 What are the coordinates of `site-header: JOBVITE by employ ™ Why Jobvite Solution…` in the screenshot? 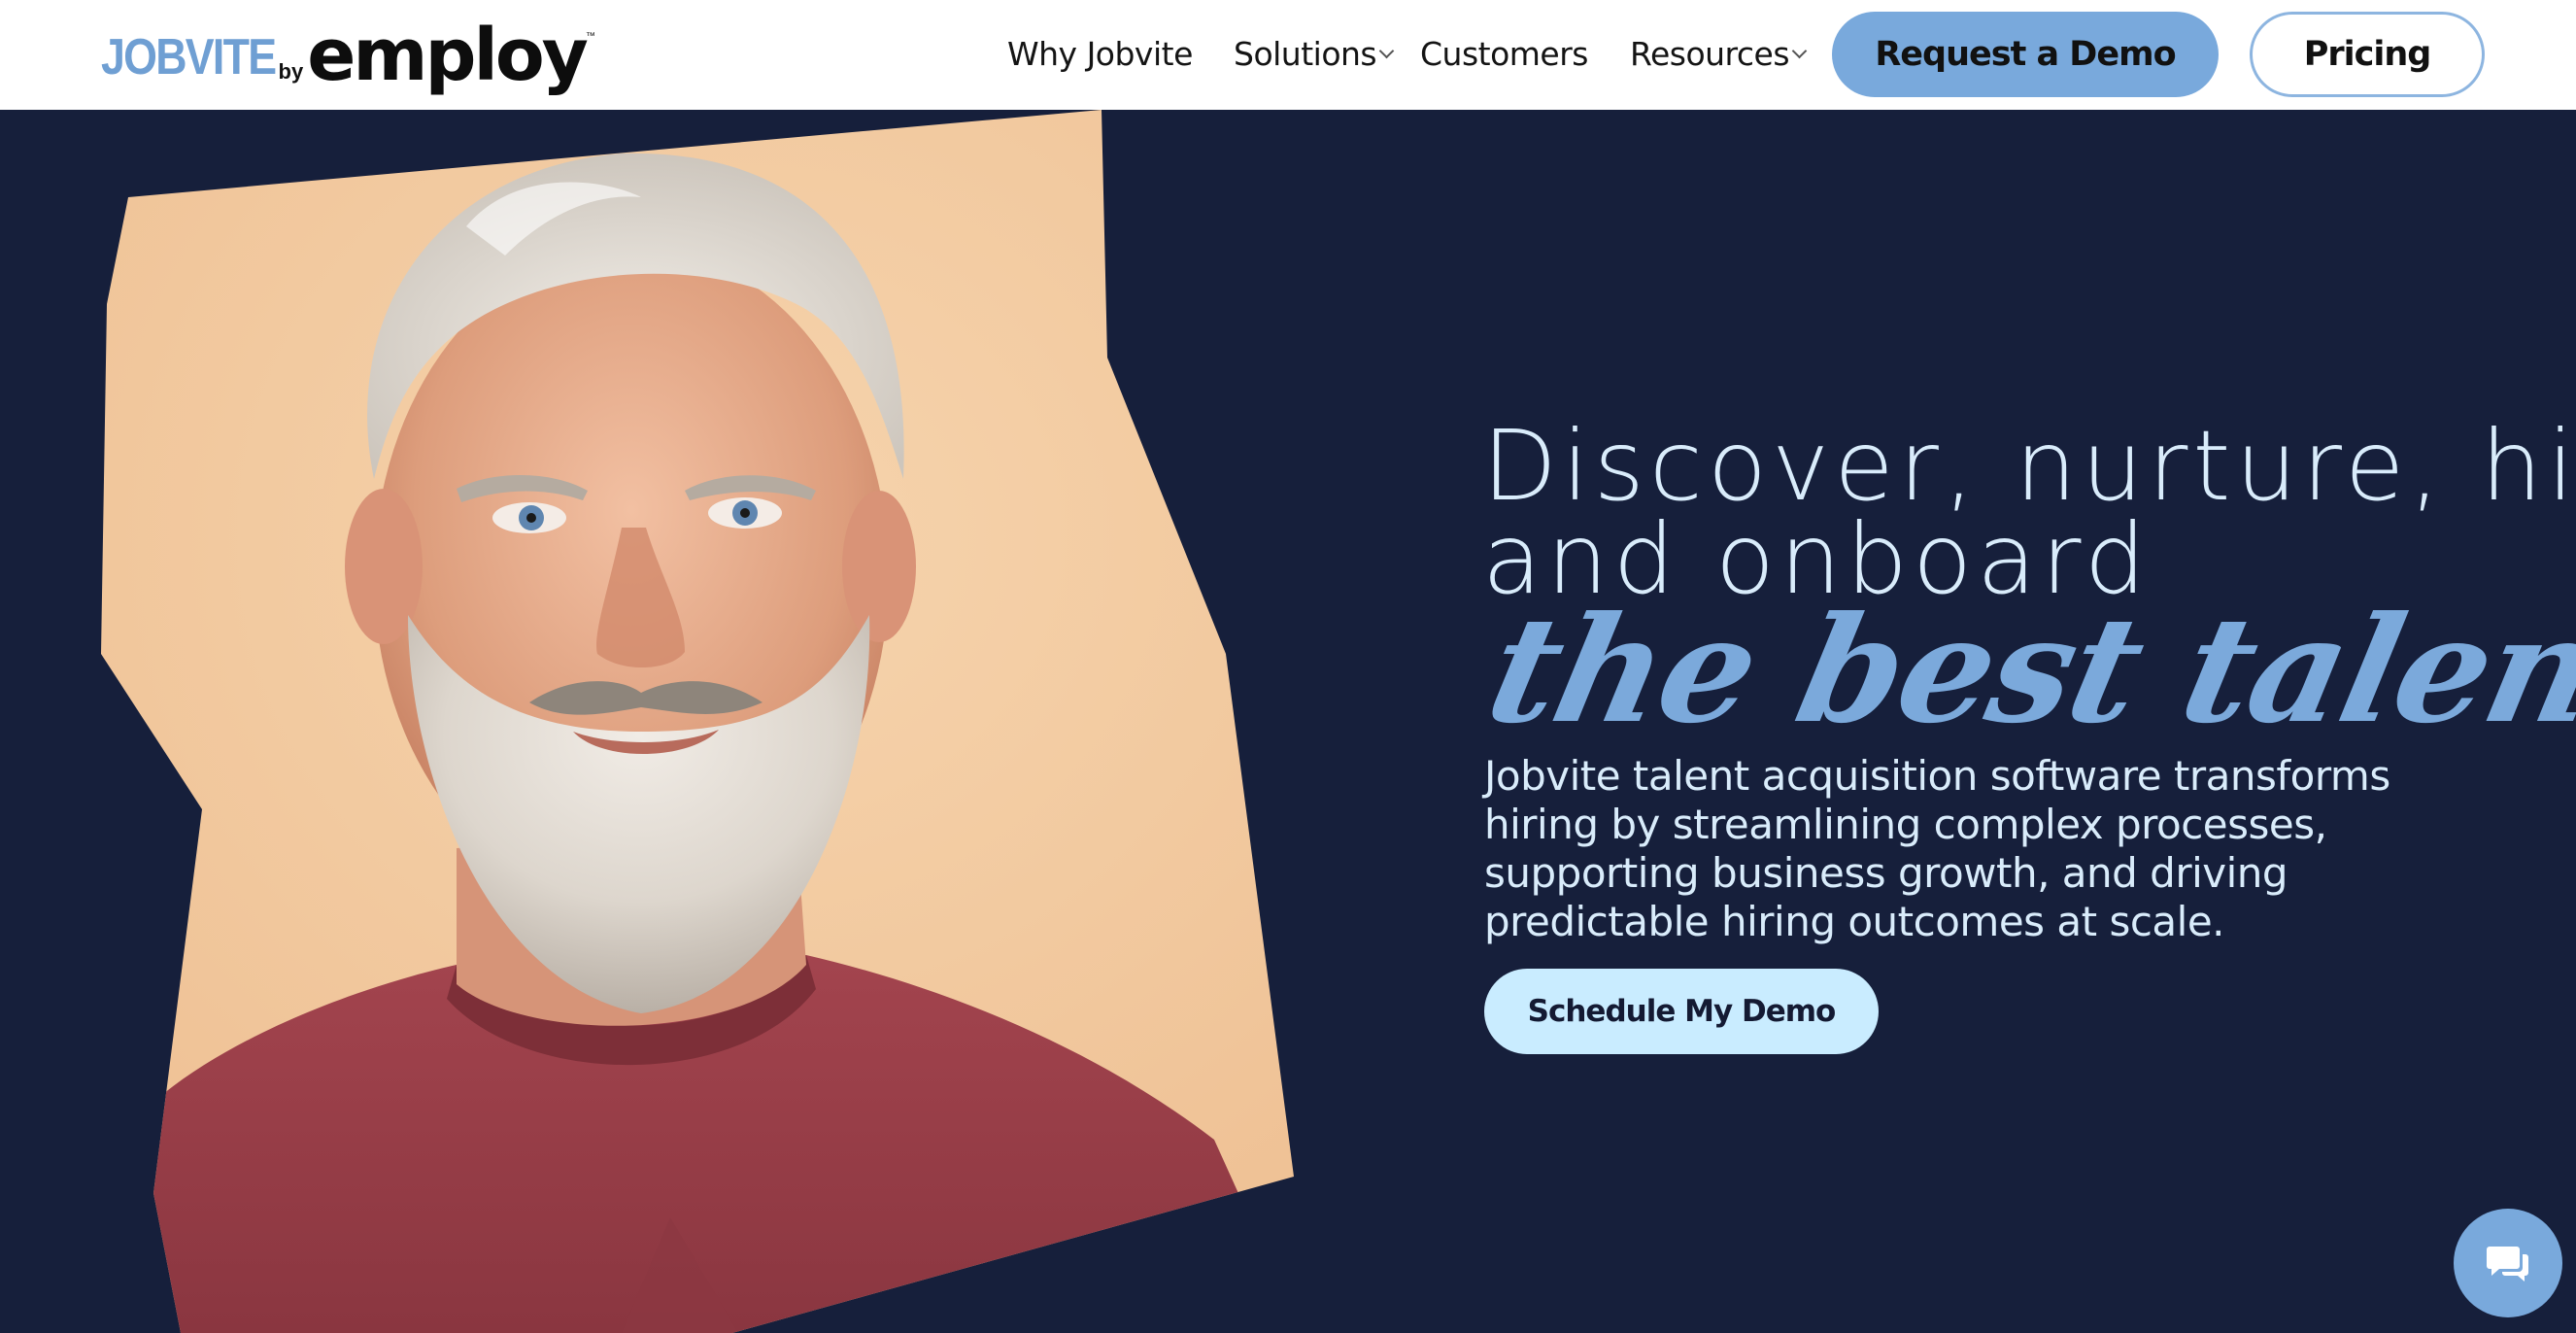 It's located at (1288, 55).